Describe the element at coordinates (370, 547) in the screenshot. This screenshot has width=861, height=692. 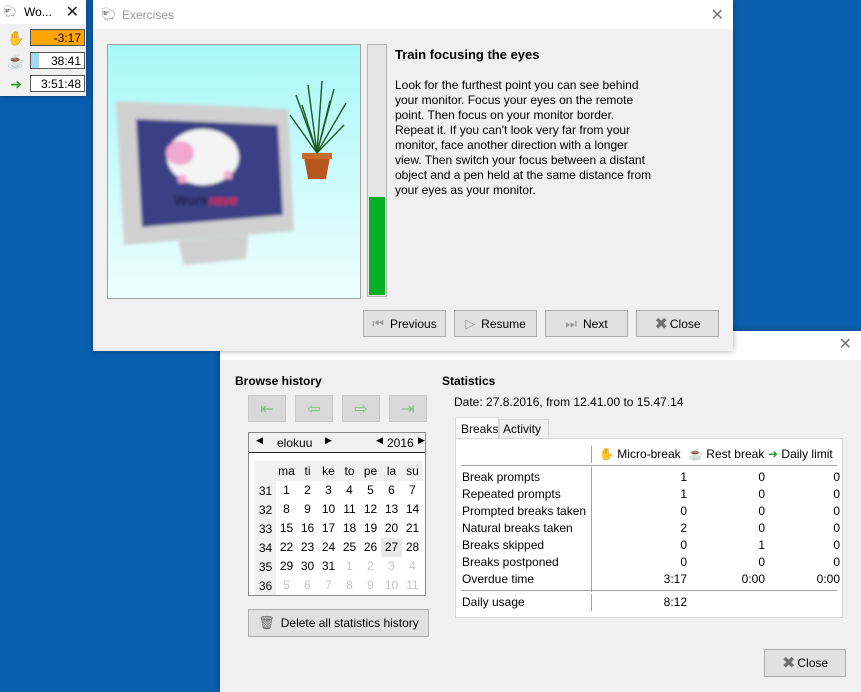
I see `calendar-day: 26` at that location.